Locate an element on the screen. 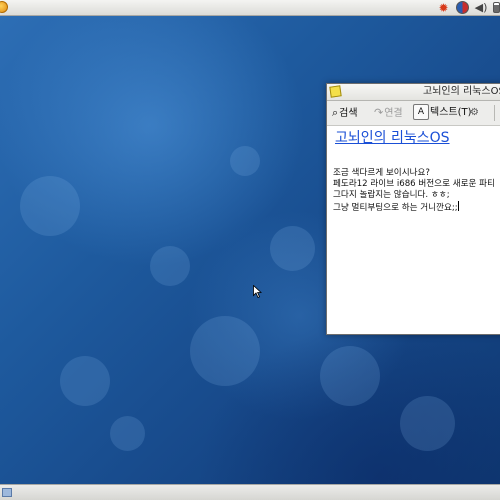 The image size is (500, 500). note-toolbar: ⌕검색 ↷연결 A 텍스트(T) ⚙ is located at coordinates (413, 113).